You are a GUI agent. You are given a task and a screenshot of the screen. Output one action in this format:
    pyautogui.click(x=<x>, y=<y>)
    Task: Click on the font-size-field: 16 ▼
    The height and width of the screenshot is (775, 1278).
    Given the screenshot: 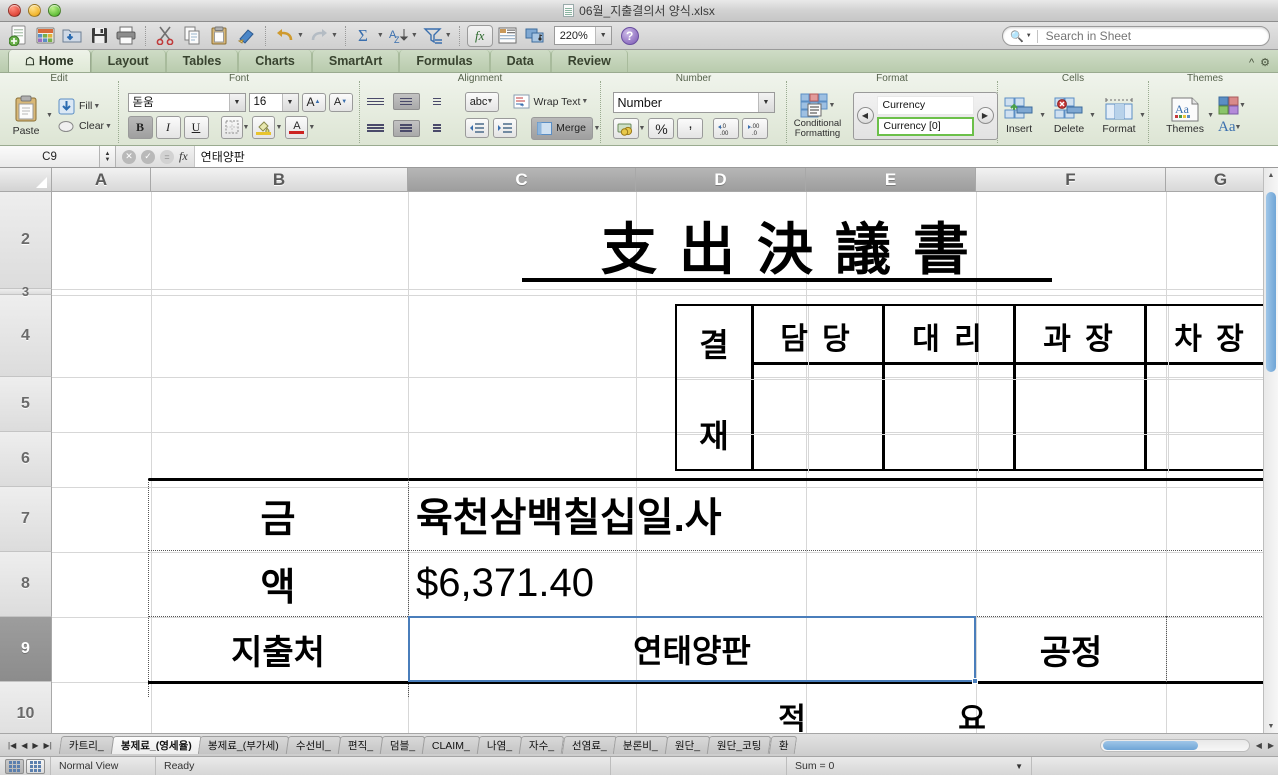 What is the action you would take?
    pyautogui.click(x=273, y=102)
    